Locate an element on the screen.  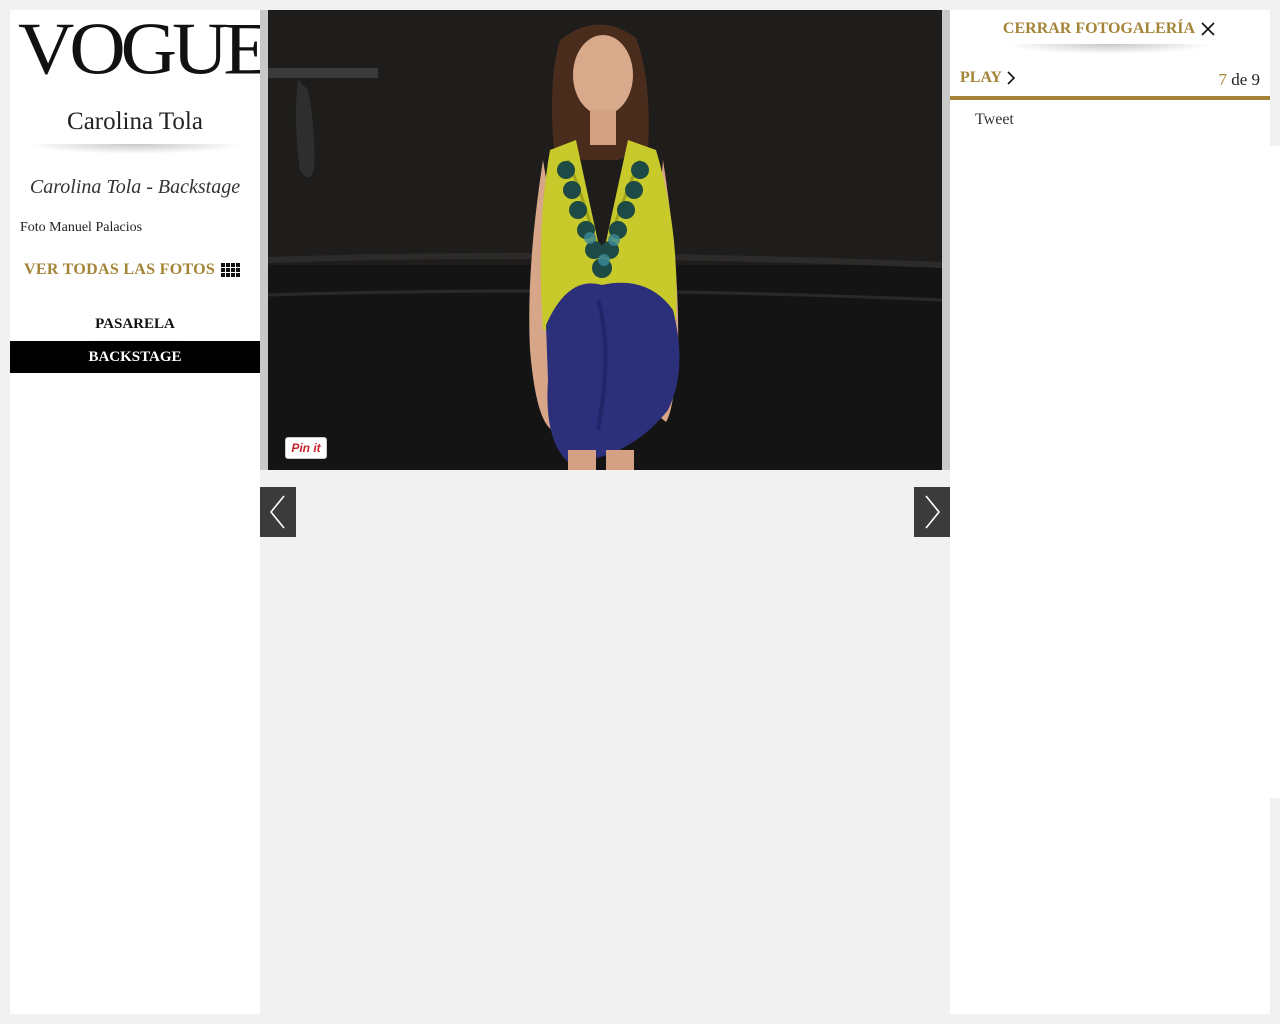
play-slideshow-button: PLAY is located at coordinates (988, 78).